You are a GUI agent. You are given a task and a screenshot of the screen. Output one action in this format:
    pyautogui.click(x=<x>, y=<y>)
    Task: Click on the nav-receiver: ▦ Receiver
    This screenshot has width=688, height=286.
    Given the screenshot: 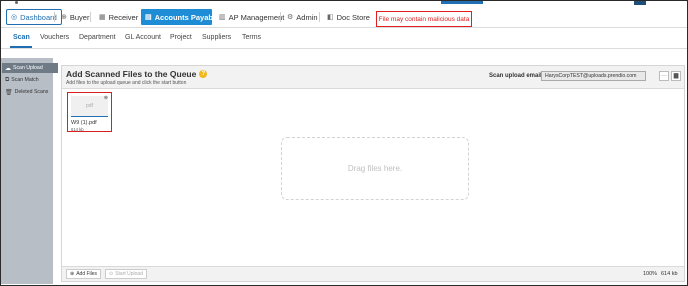 What is the action you would take?
    pyautogui.click(x=118, y=17)
    